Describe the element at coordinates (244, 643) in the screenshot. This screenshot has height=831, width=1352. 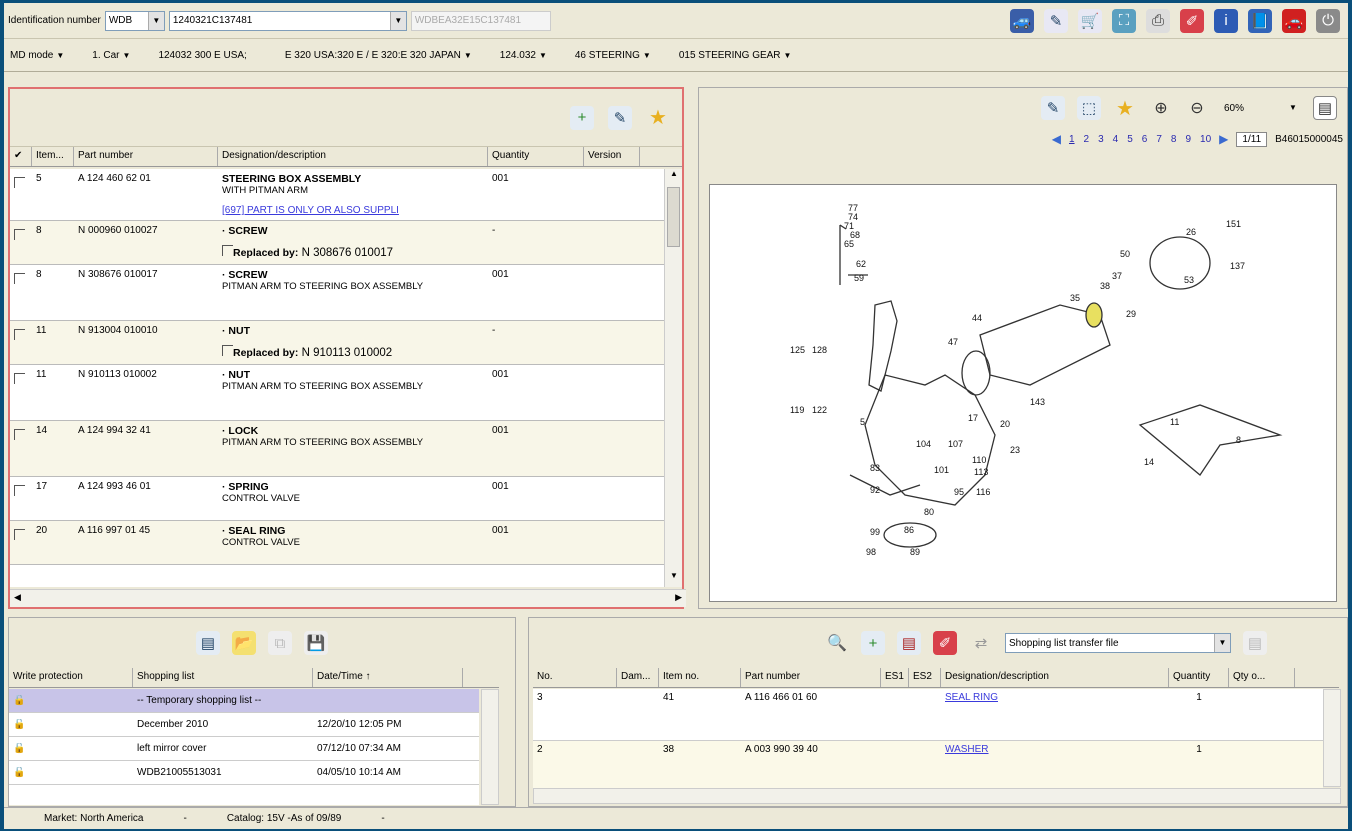
I see `open-folder-icon: 📂` at that location.